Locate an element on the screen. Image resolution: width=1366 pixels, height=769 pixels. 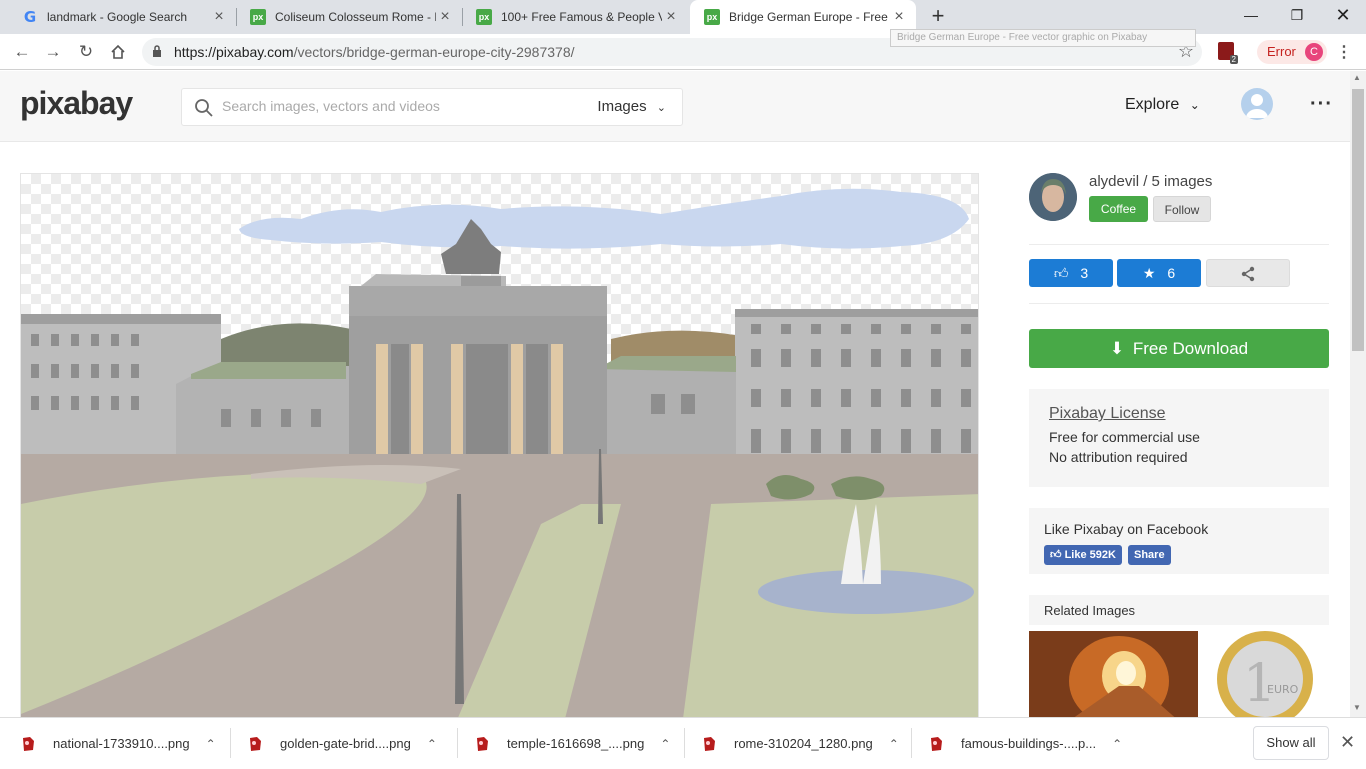
tab-bridge-german-europe: px Bridge German Europe - Free V × is located at coordinates (803, 17).